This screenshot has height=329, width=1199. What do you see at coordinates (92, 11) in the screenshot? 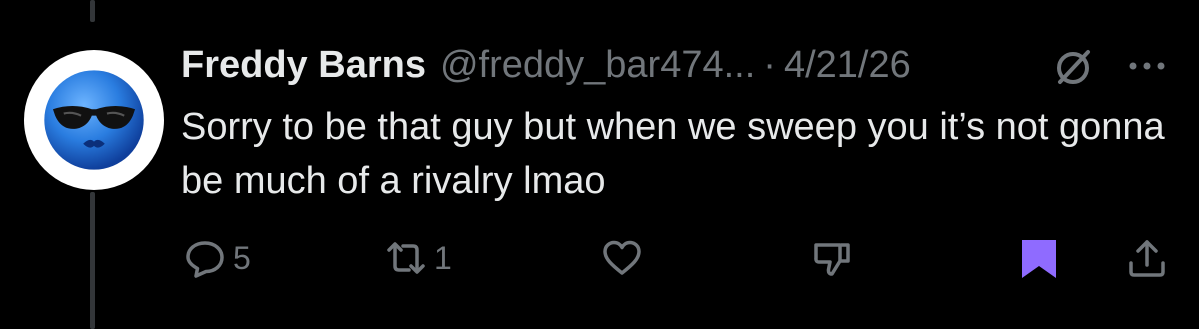
I see `thread-line-top` at bounding box center [92, 11].